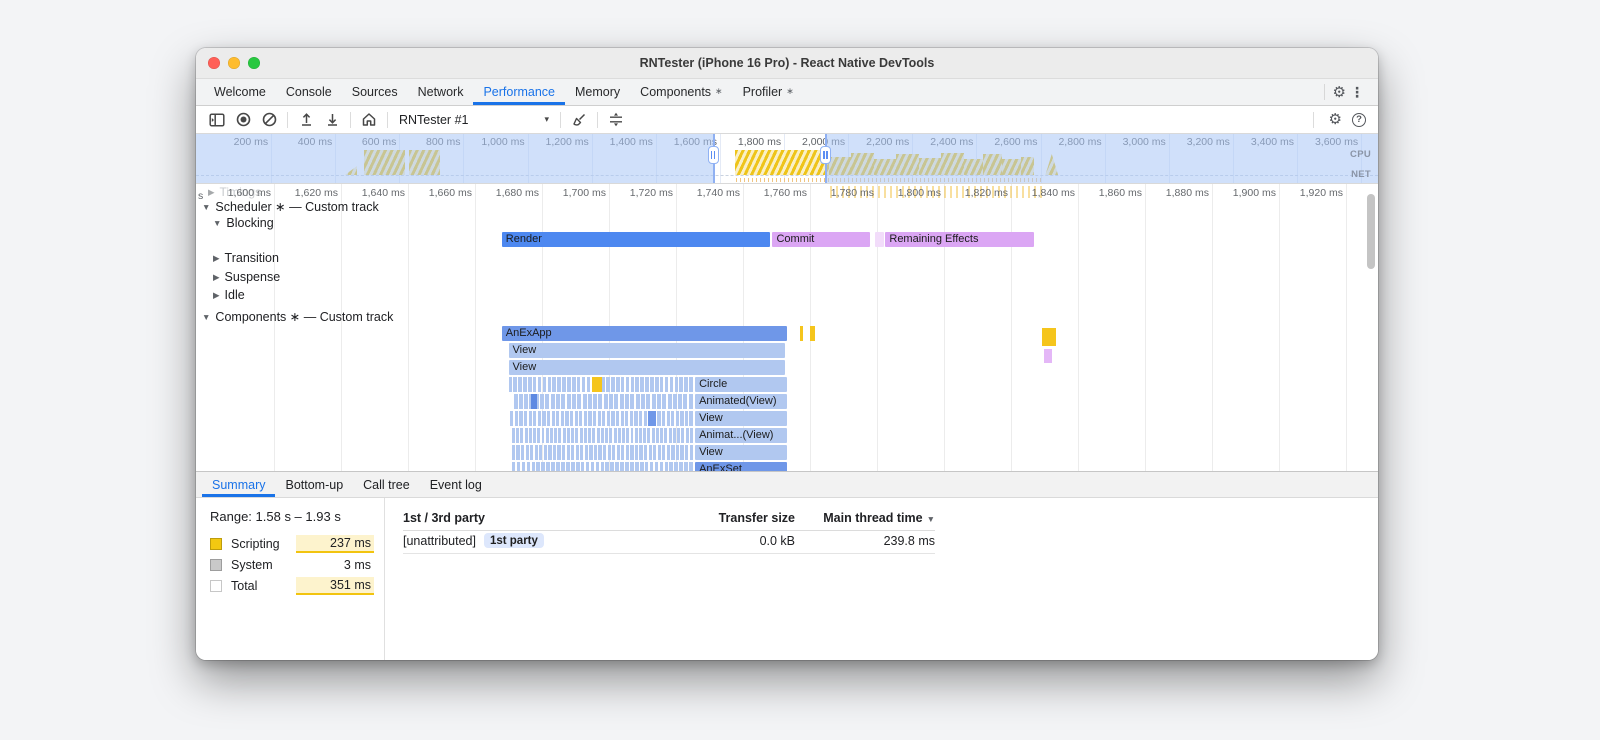 This screenshot has height=740, width=1600. What do you see at coordinates (1048, 336) in the screenshot?
I see `flame-floating-event` at bounding box center [1048, 336].